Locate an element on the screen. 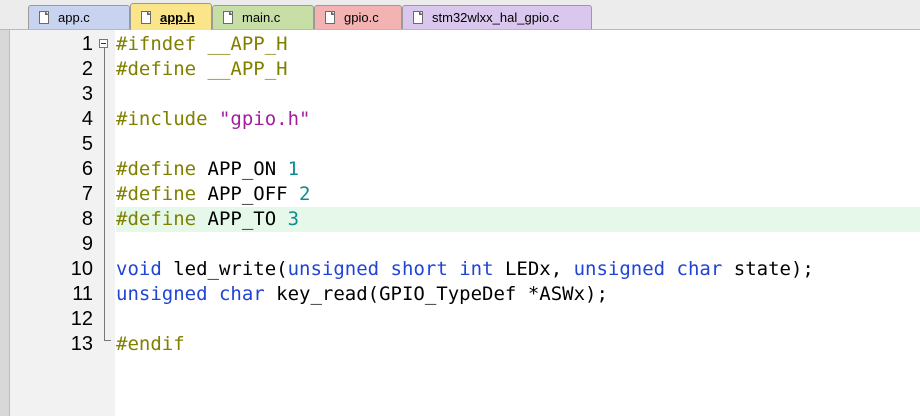  line-number: 1 is located at coordinates (87, 44).